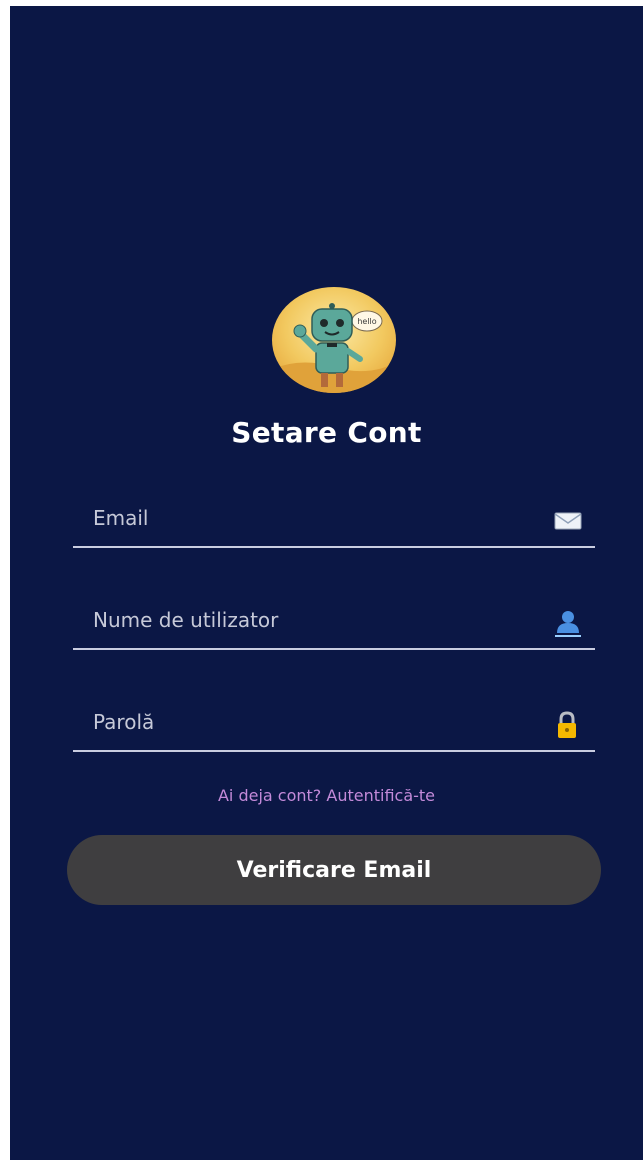  I want to click on speech-bubble-text: hello, so click(366, 321).